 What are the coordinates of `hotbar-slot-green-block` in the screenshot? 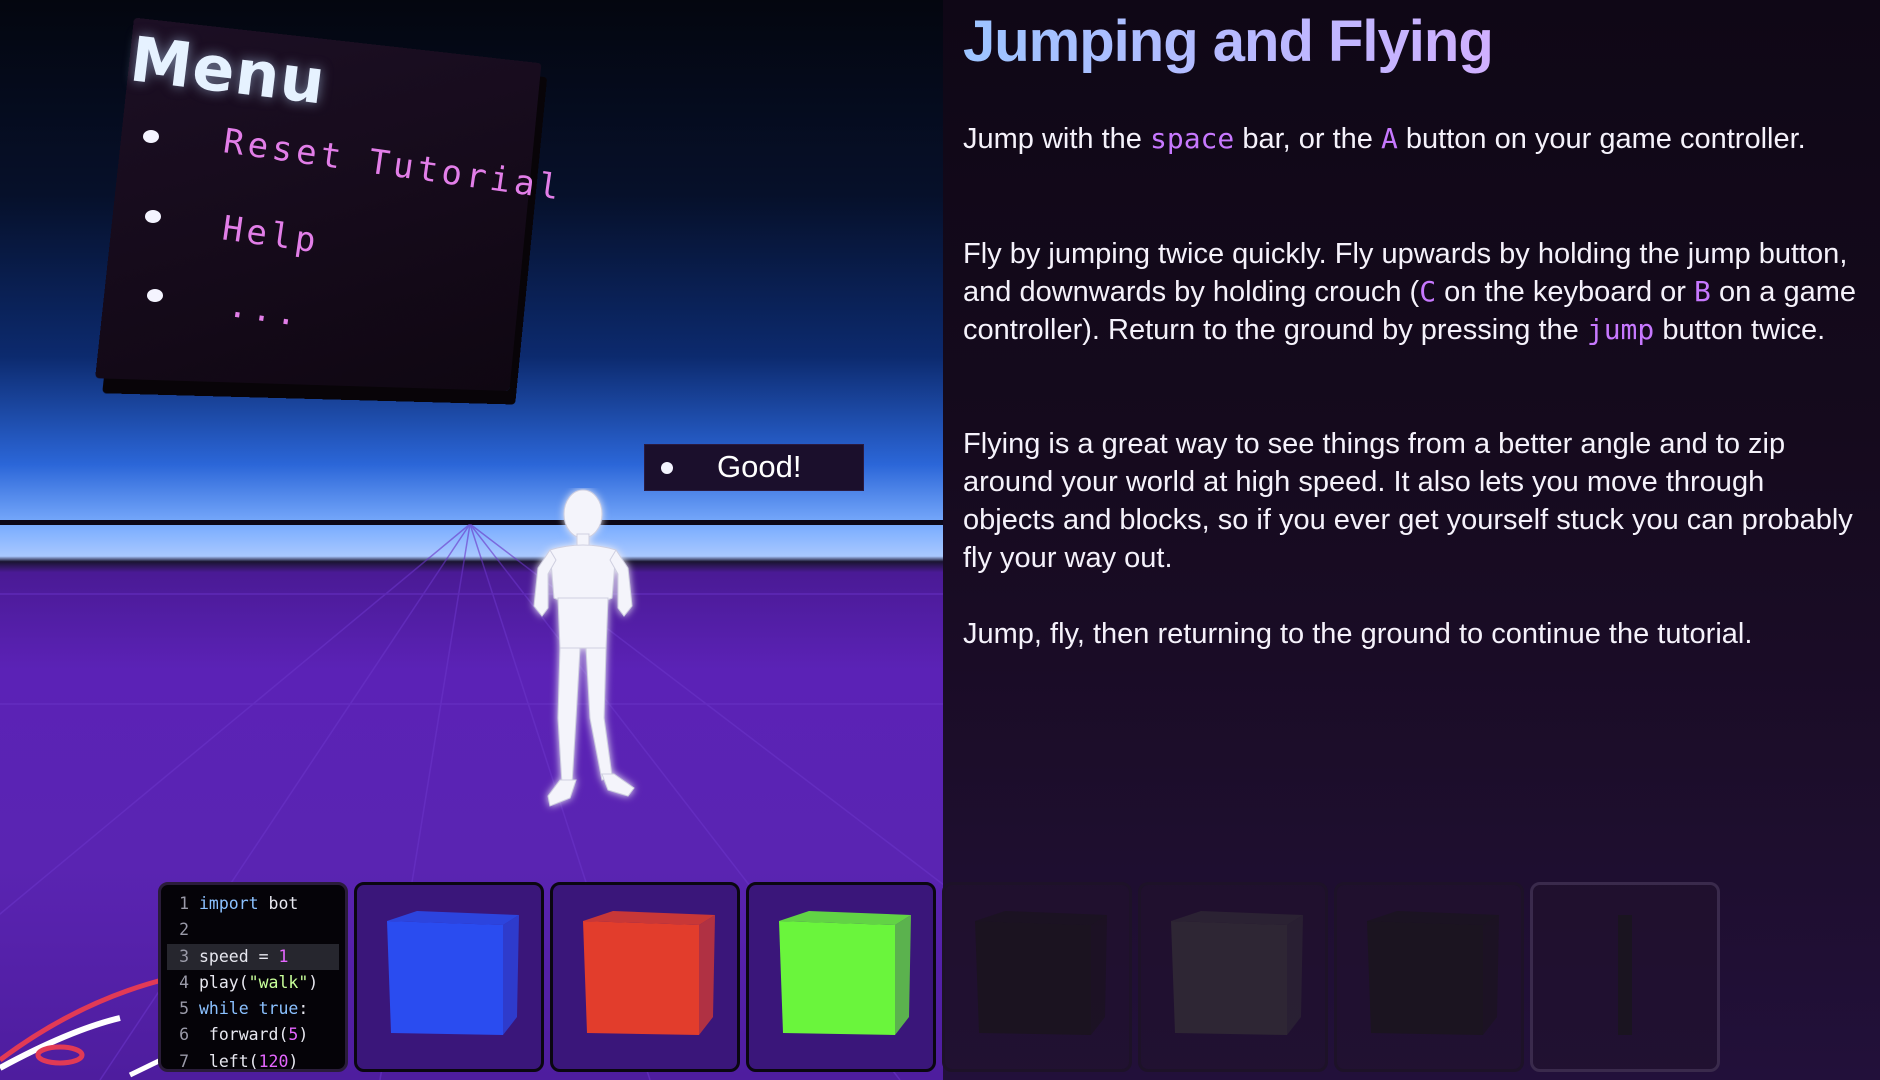 It's located at (841, 977).